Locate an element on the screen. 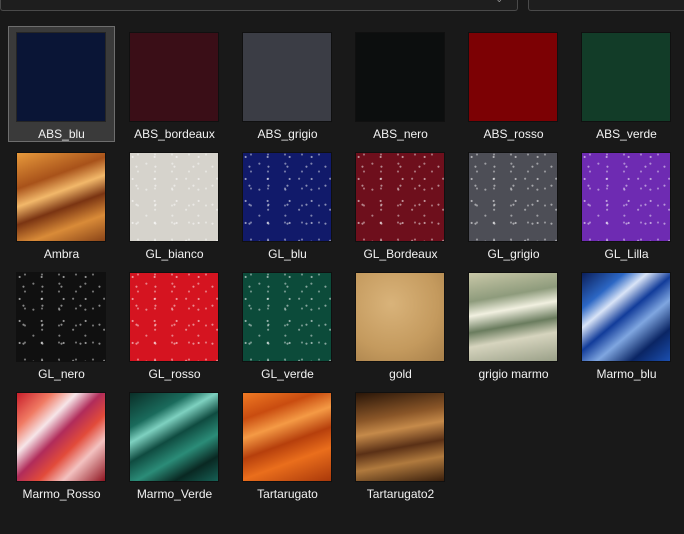 This screenshot has width=684, height=534. texture-label: Marmo_blu is located at coordinates (626, 374).